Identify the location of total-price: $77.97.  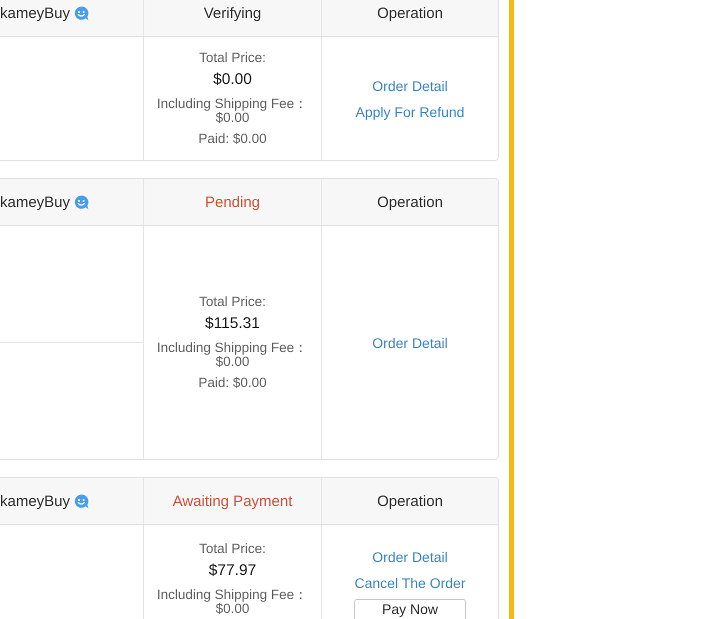
(232, 571).